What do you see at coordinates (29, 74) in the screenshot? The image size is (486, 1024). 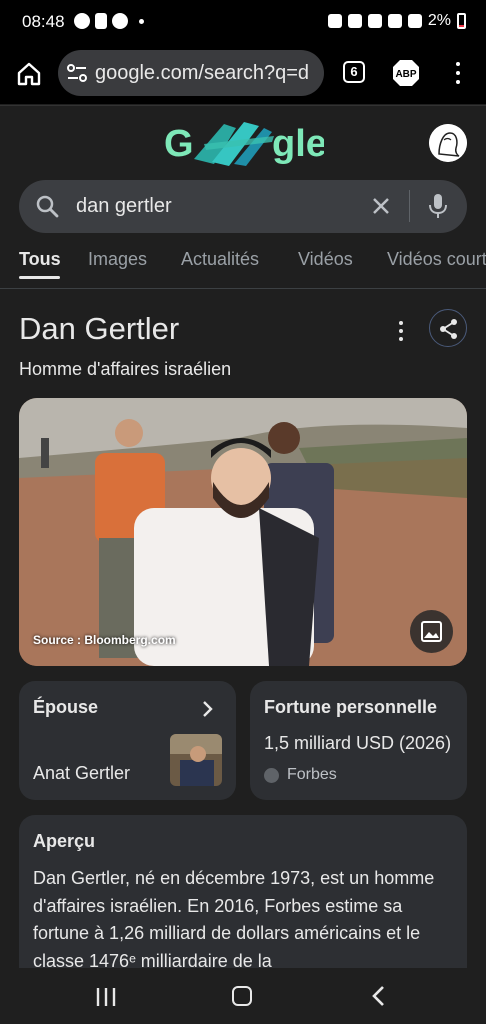 I see `home-icon` at bounding box center [29, 74].